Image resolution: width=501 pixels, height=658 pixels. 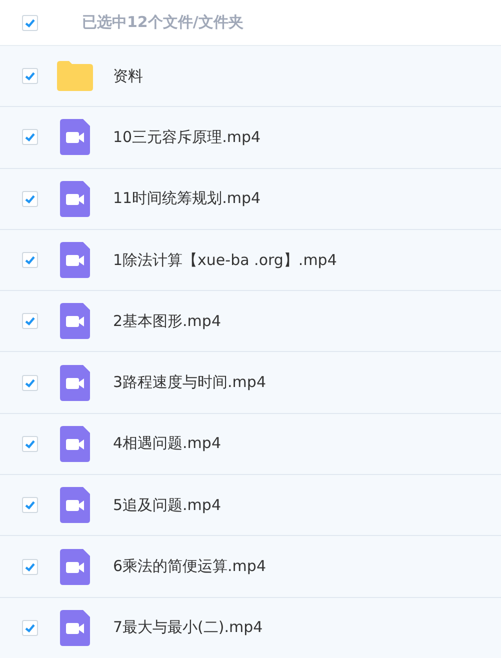 What do you see at coordinates (75, 76) in the screenshot?
I see `folder-icon` at bounding box center [75, 76].